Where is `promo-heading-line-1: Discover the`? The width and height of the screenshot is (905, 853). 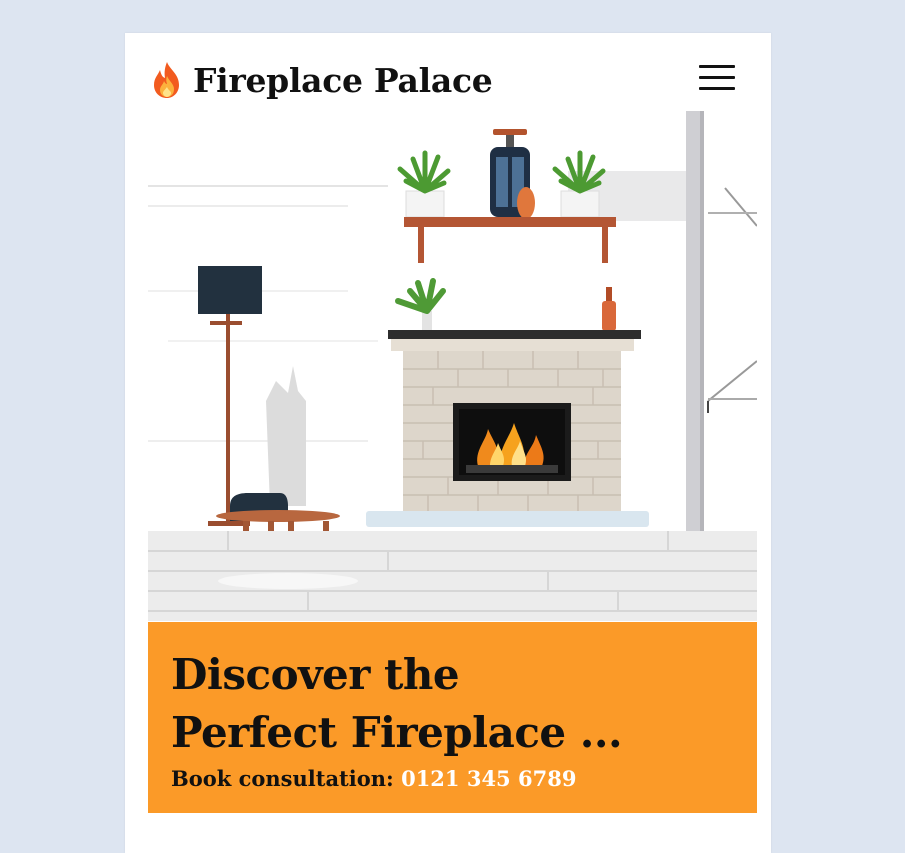
promo-heading-line-1: Discover the is located at coordinates (315, 674).